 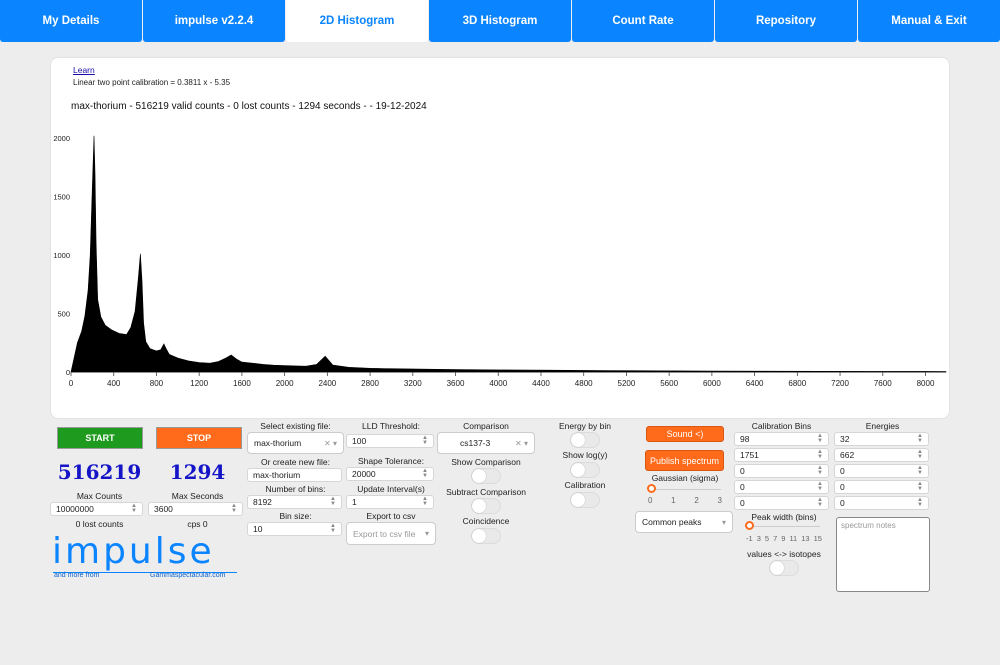 What do you see at coordinates (199, 438) in the screenshot?
I see `stop-button: STOP` at bounding box center [199, 438].